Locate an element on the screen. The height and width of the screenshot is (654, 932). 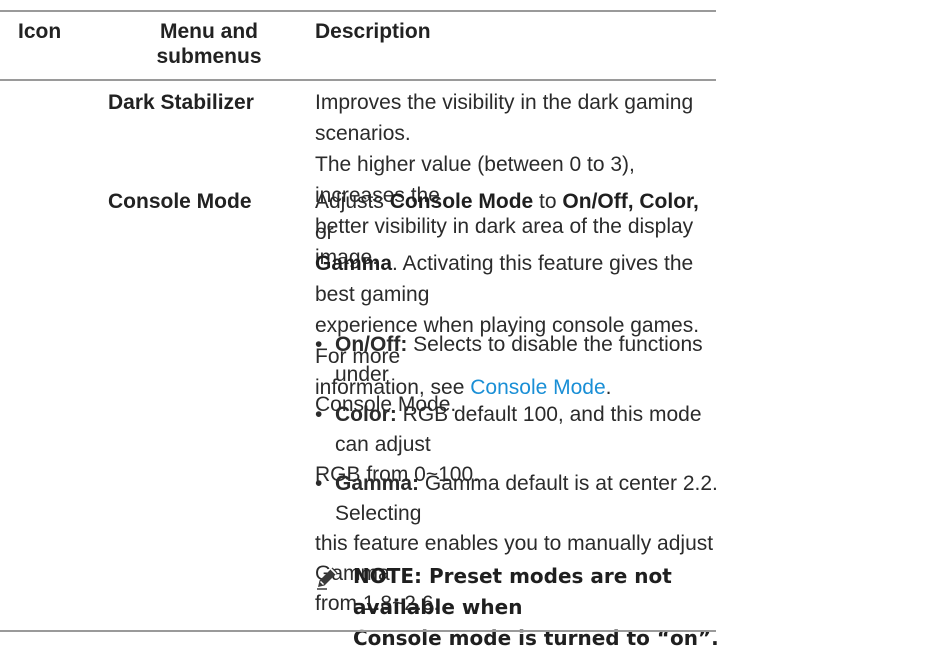
bold-term: Console Mode is located at coordinates (461, 201).